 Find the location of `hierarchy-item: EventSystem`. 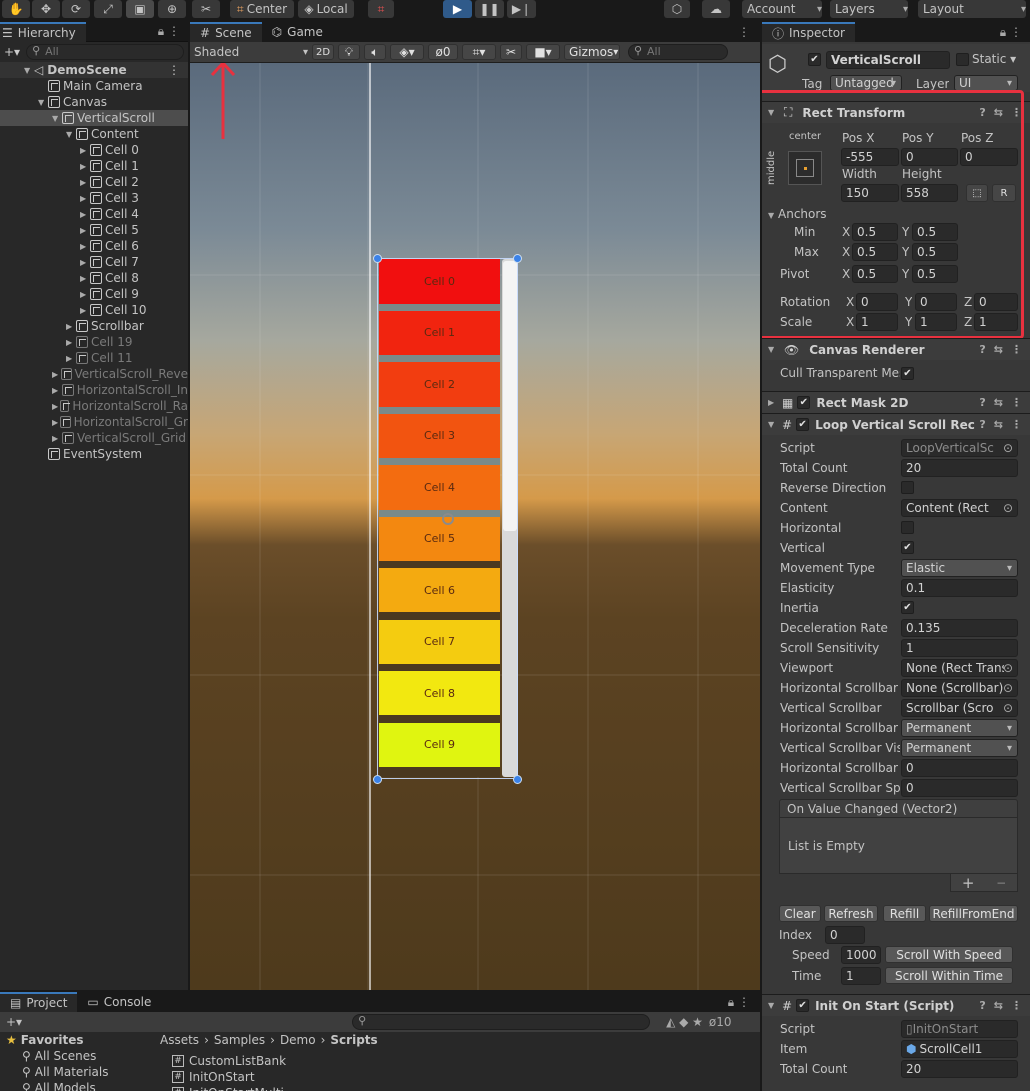

hierarchy-item: EventSystem is located at coordinates (94, 454).